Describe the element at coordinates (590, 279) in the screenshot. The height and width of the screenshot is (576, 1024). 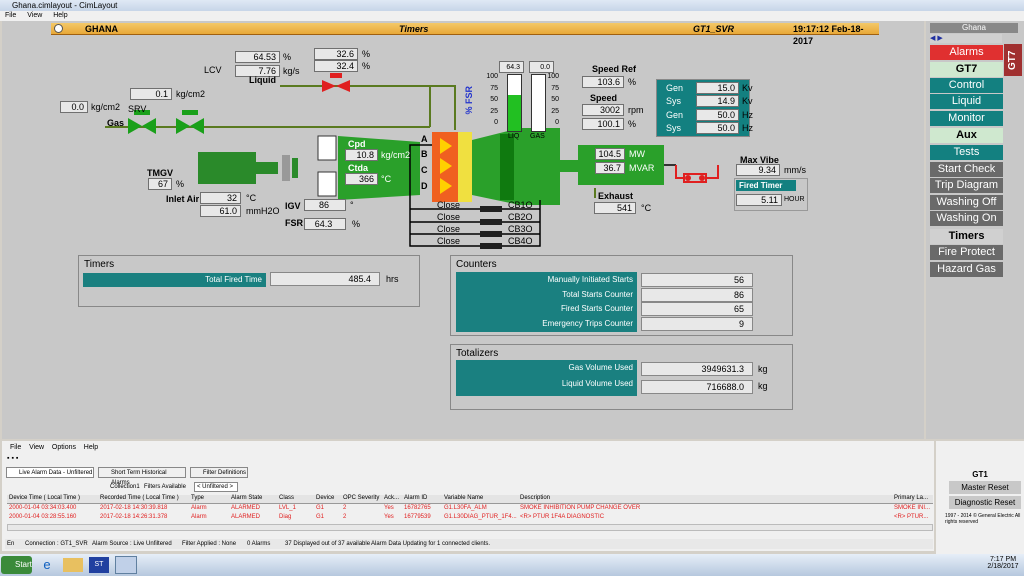
I see `counter-label-0: Manually Initiated Starts` at that location.